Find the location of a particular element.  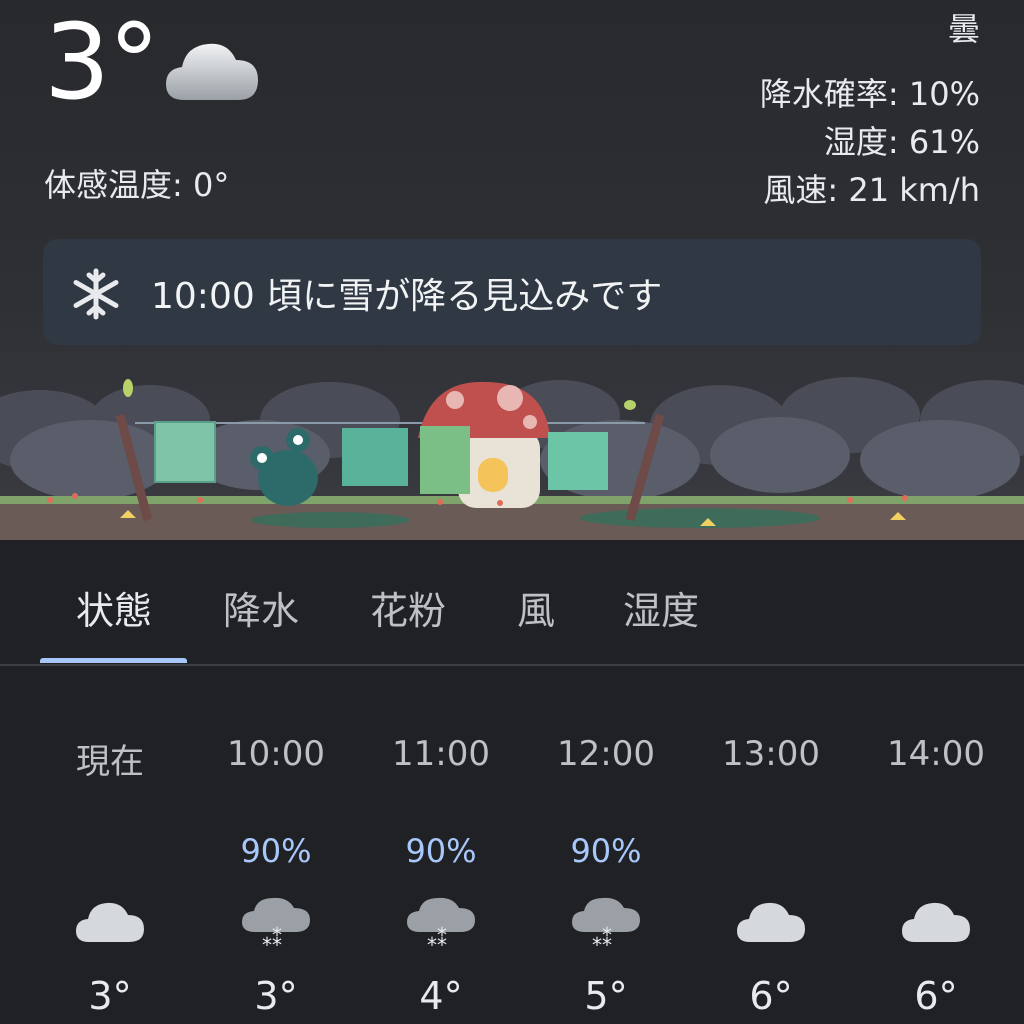

alert-text: 10:00 頃に雪が降る見込みです is located at coordinates (407, 296).